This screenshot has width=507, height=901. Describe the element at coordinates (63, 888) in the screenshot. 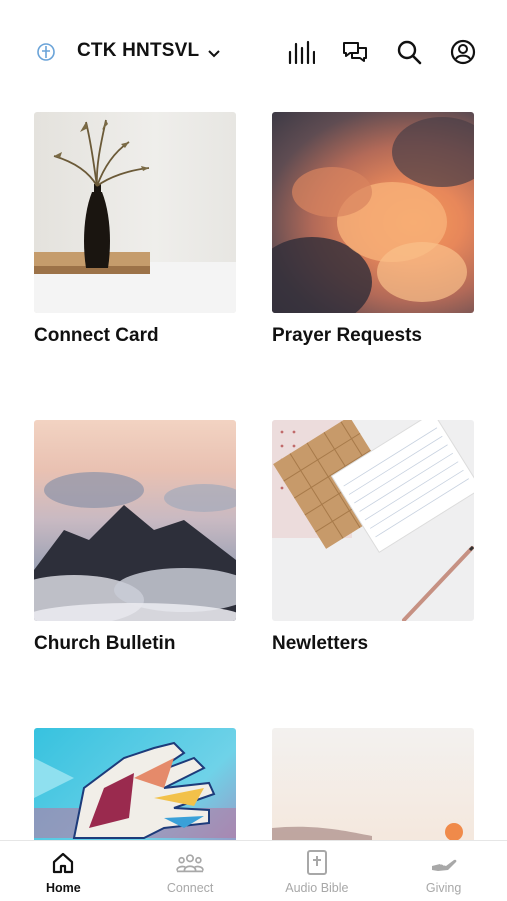

I see `tab-label: Home` at that location.